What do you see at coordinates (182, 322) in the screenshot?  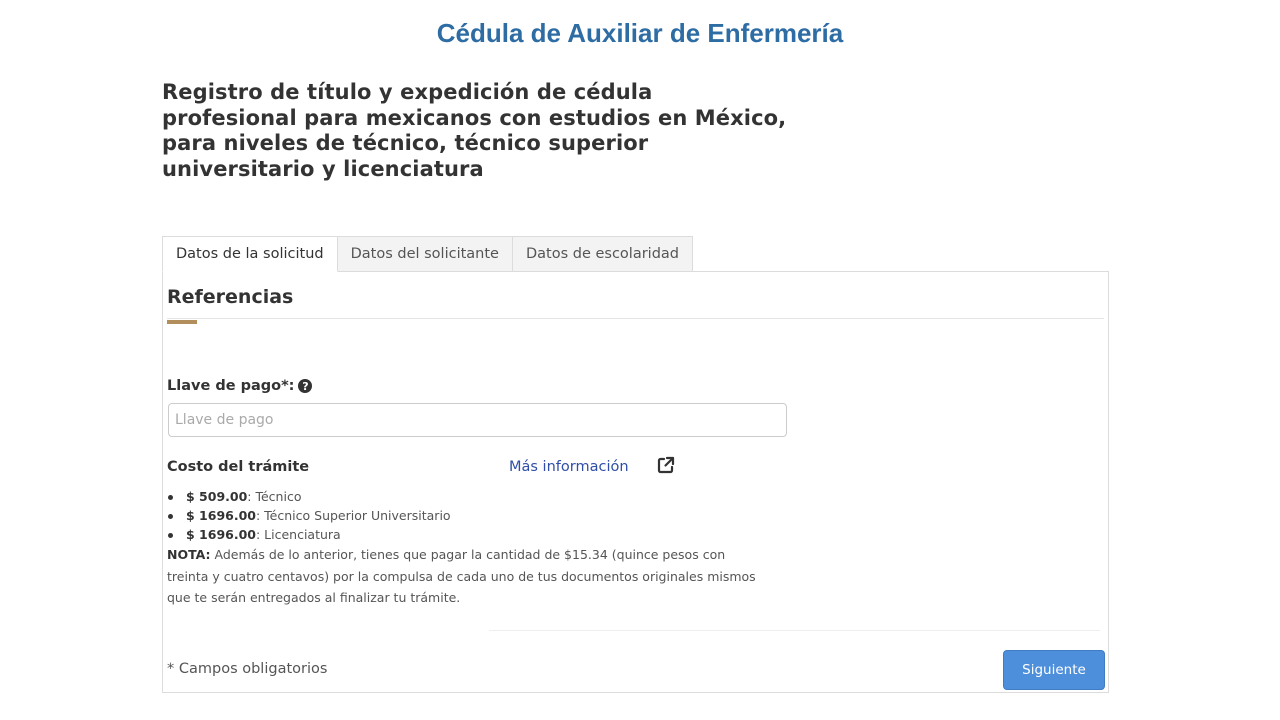 I see `section-accent-bar` at bounding box center [182, 322].